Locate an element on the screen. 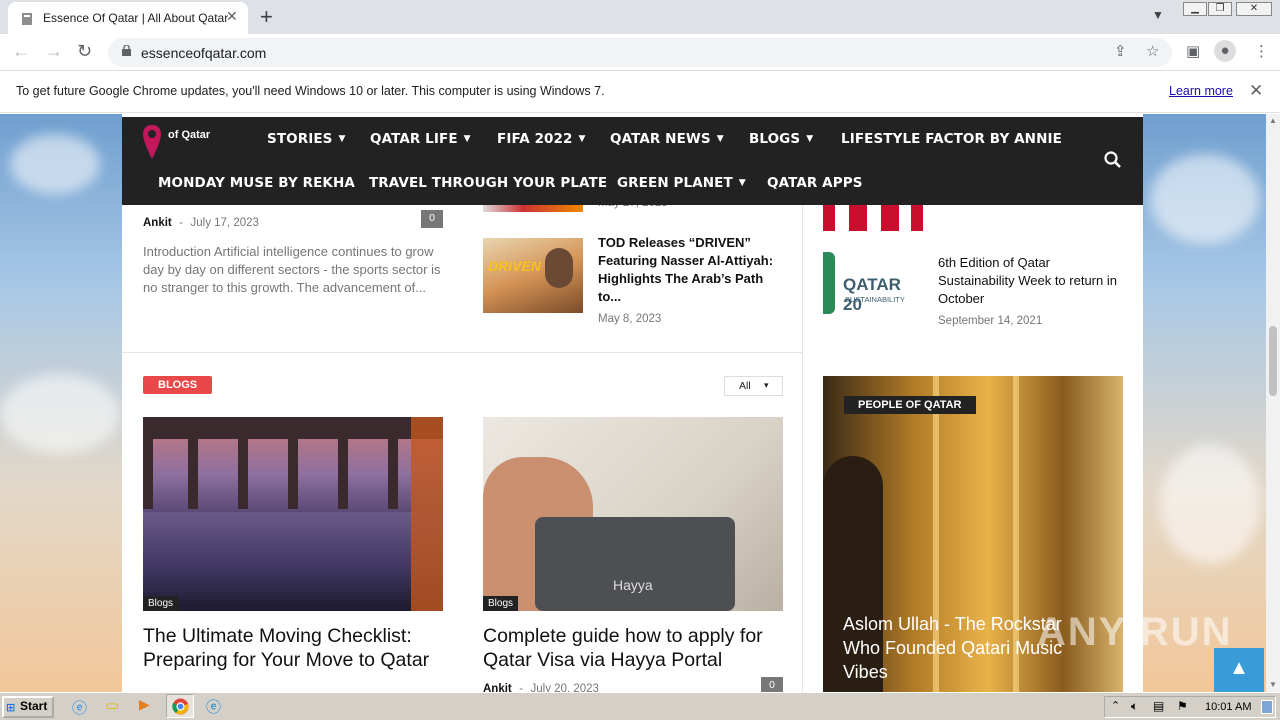  nav-label: TRAVEL THROUGH YOUR PLATE is located at coordinates (488, 183).